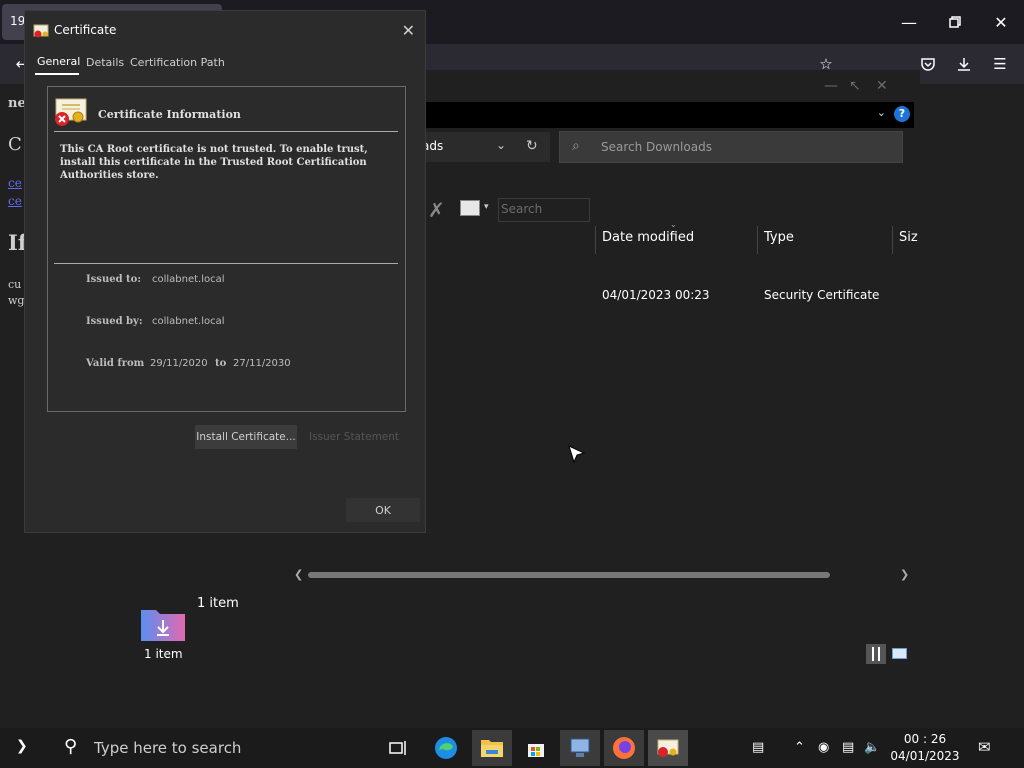 This screenshot has width=1024, height=768. I want to click on thumbnail-view-button, so click(900, 654).